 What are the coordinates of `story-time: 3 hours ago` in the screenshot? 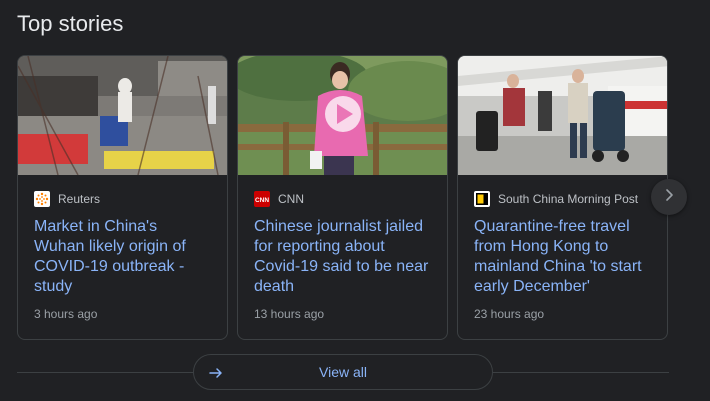 It's located at (66, 314).